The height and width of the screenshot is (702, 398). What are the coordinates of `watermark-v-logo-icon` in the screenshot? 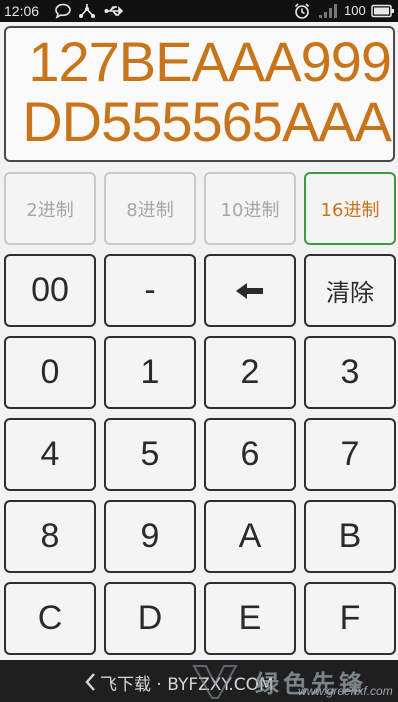 It's located at (215, 681).